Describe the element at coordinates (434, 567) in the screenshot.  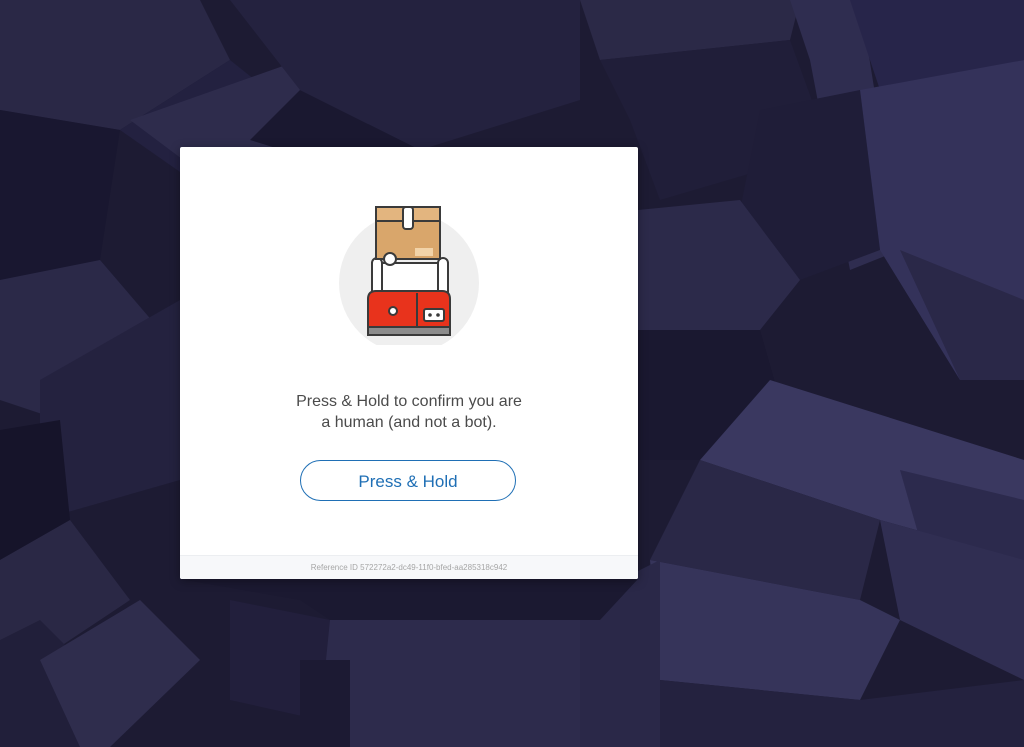
I see `reference-id-value: 572272a2-dc49-11f0-bfed-aa285318c942` at that location.